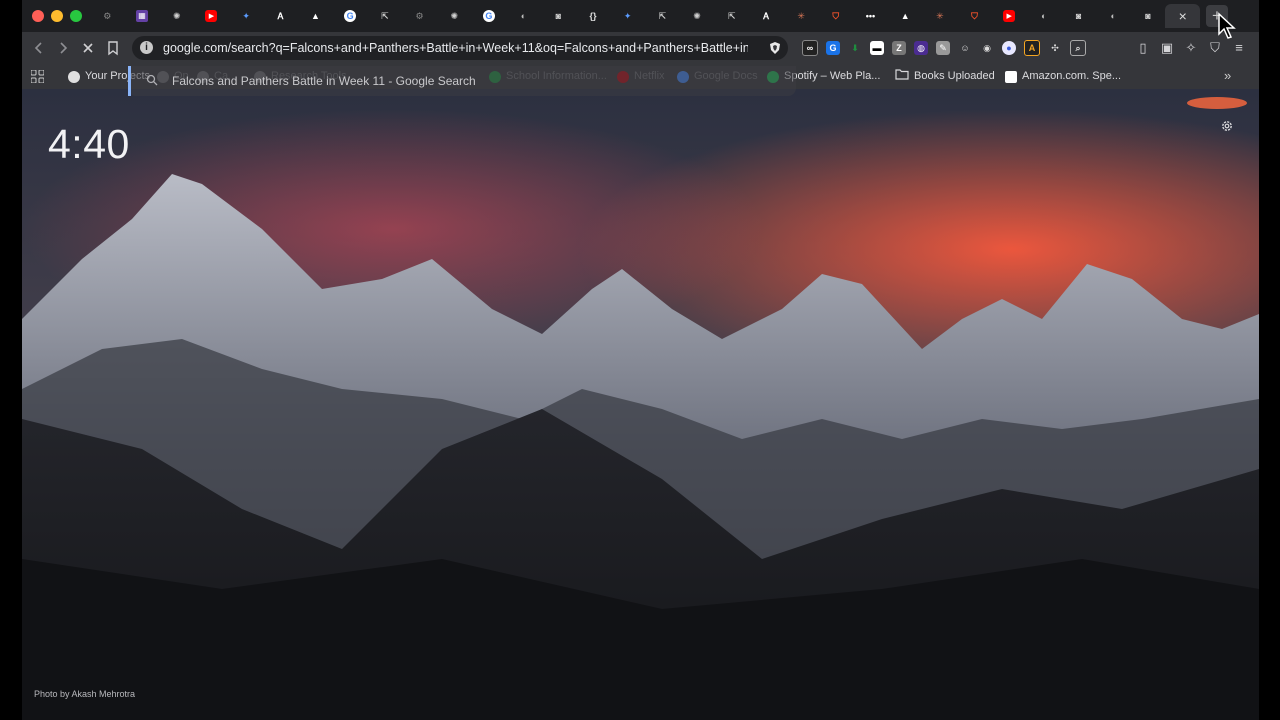 This screenshot has width=1280, height=720. What do you see at coordinates (870, 16) in the screenshot?
I see `tab-22: •••` at bounding box center [870, 16].